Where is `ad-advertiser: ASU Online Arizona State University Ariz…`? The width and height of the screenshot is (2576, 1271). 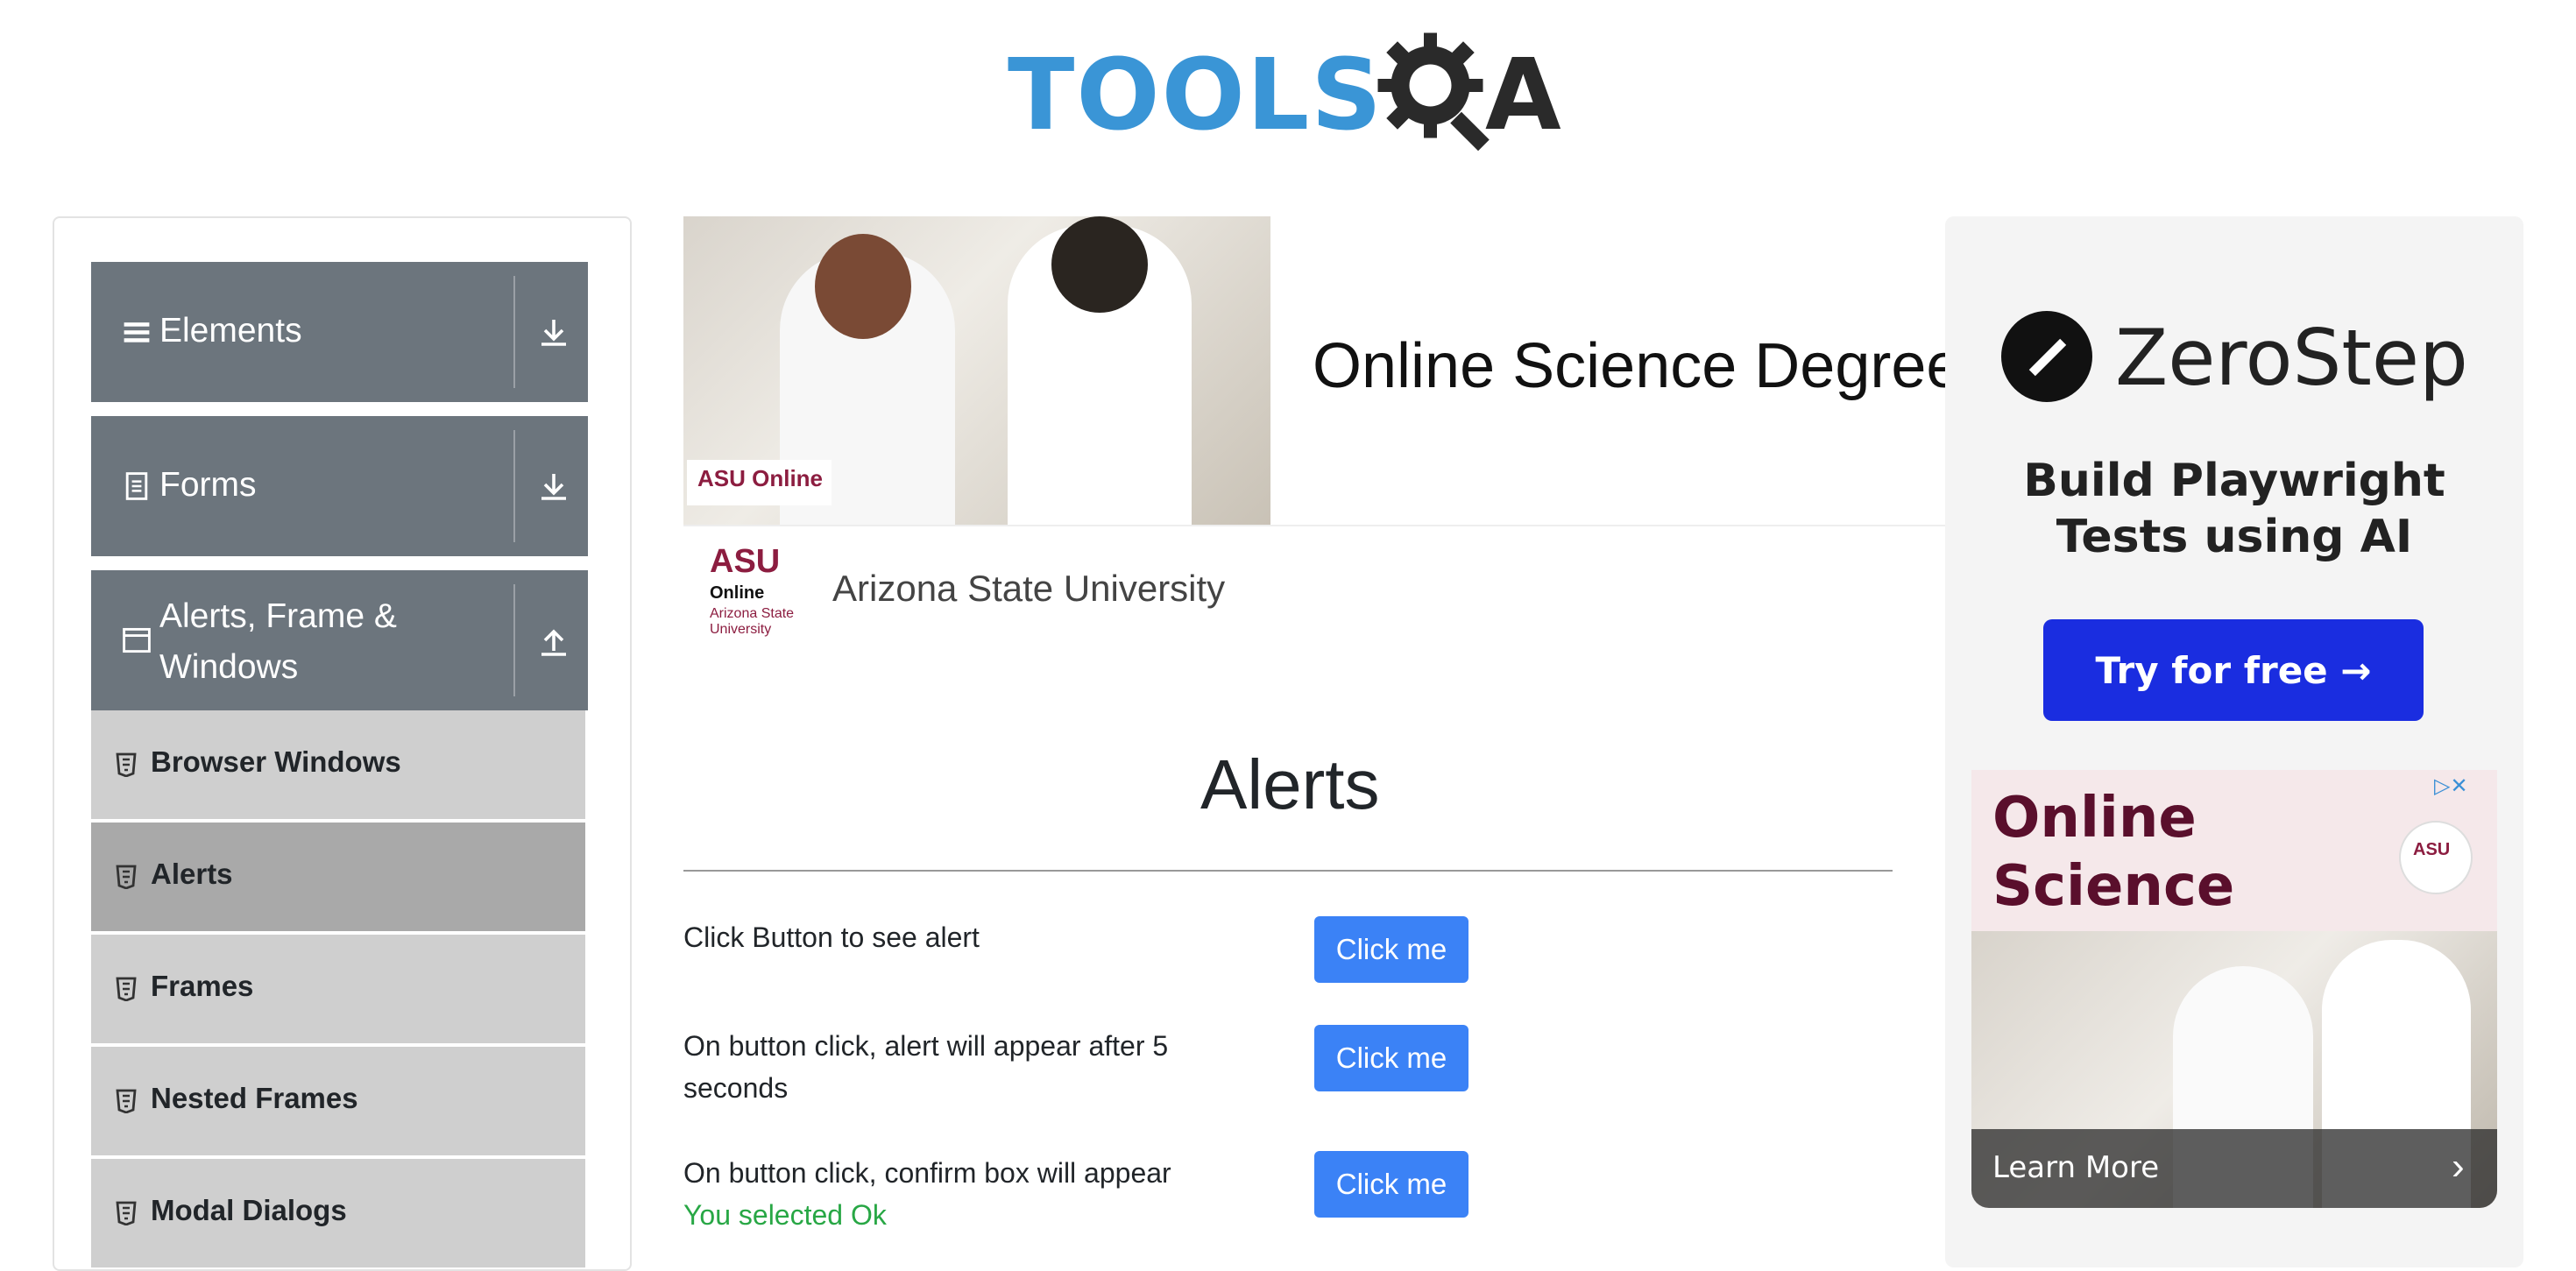 ad-advertiser: ASU Online Arizona State University Ariz… is located at coordinates (1033, 586).